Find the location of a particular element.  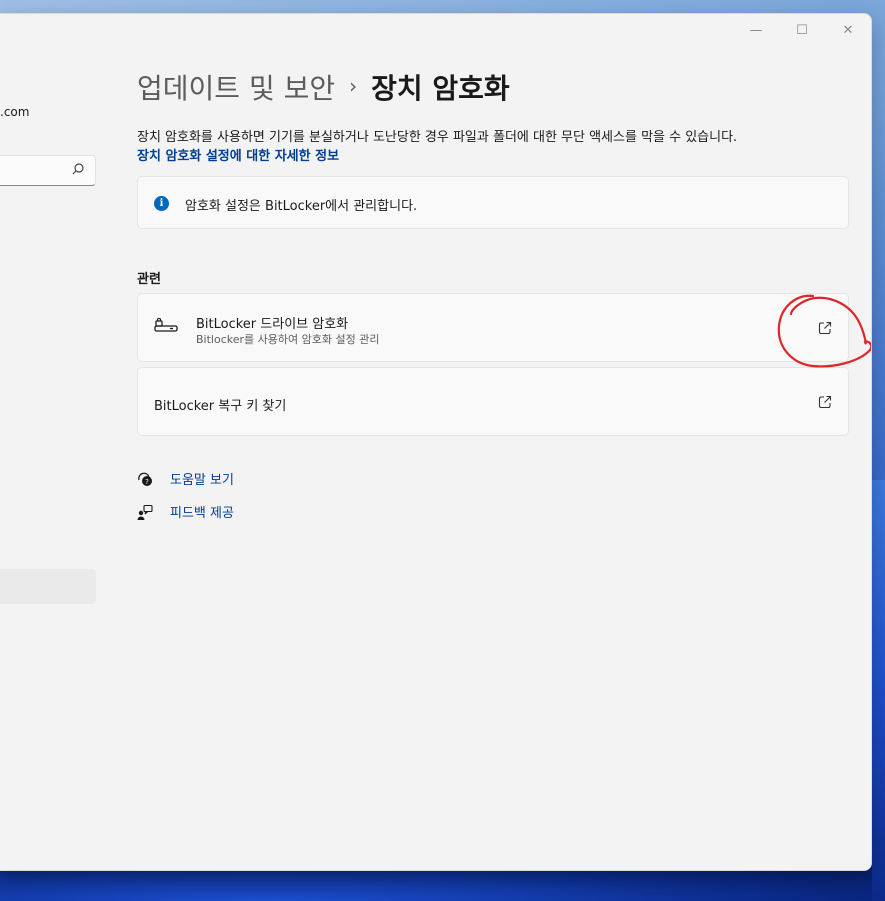

sidebar: .com is located at coordinates (56, 442).